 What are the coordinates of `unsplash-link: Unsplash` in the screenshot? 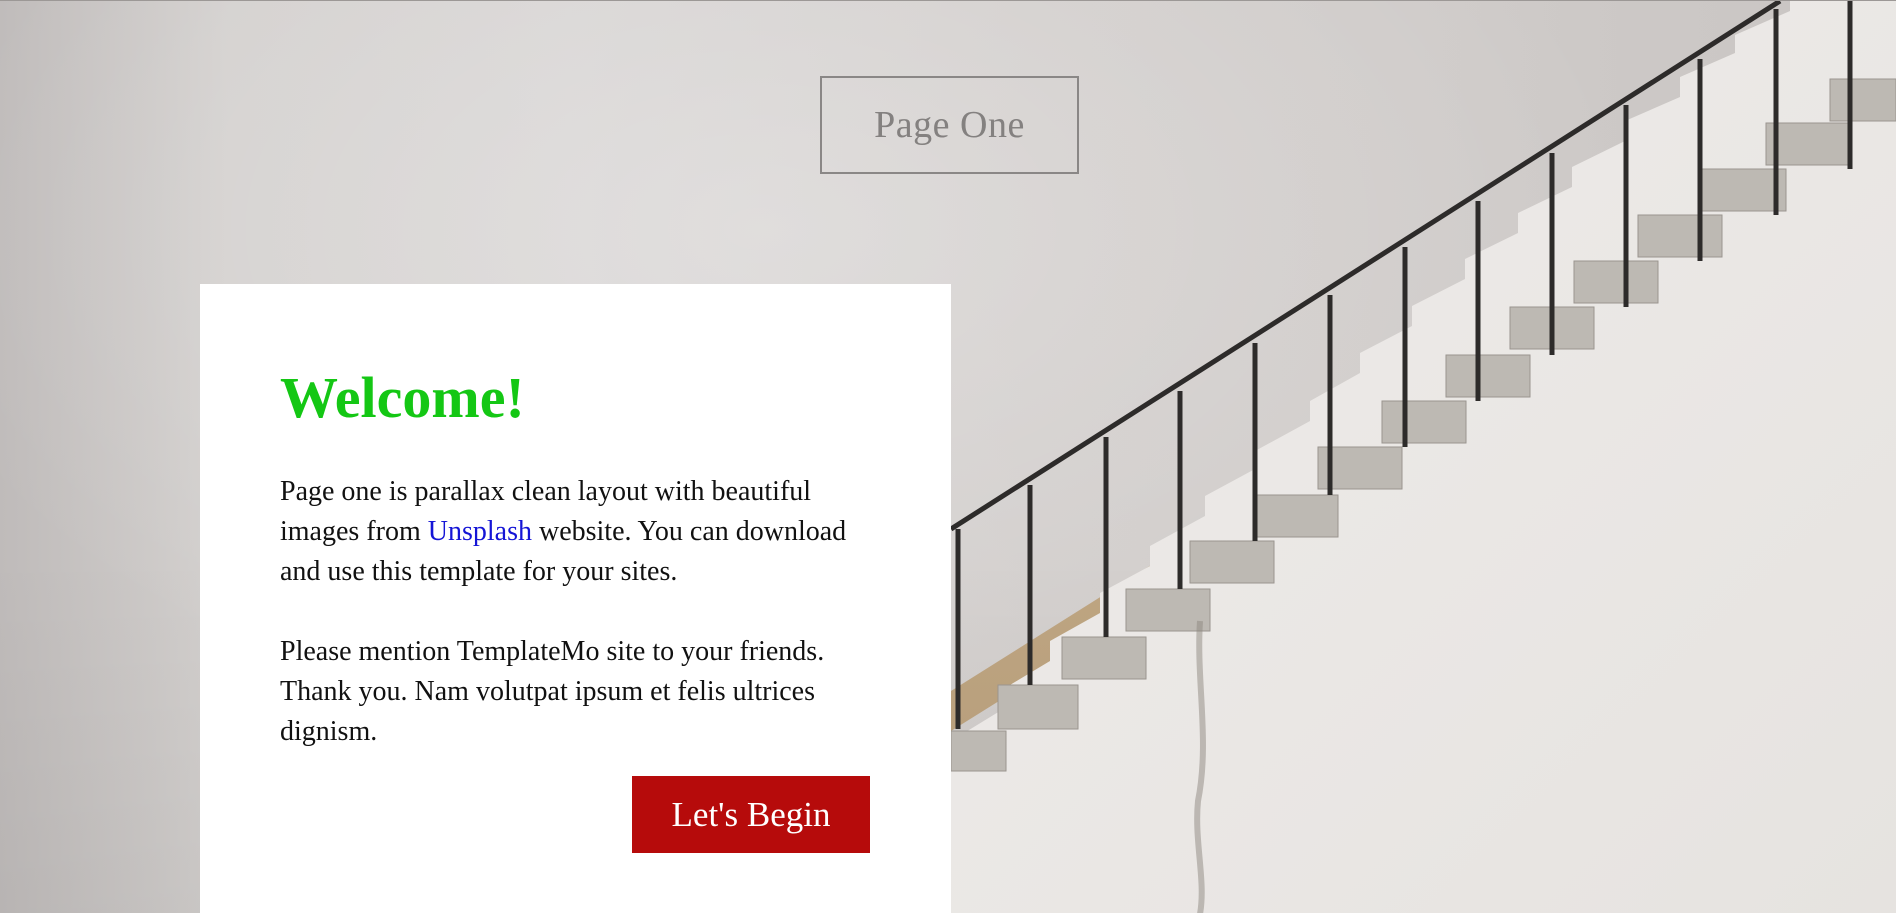 It's located at (480, 531).